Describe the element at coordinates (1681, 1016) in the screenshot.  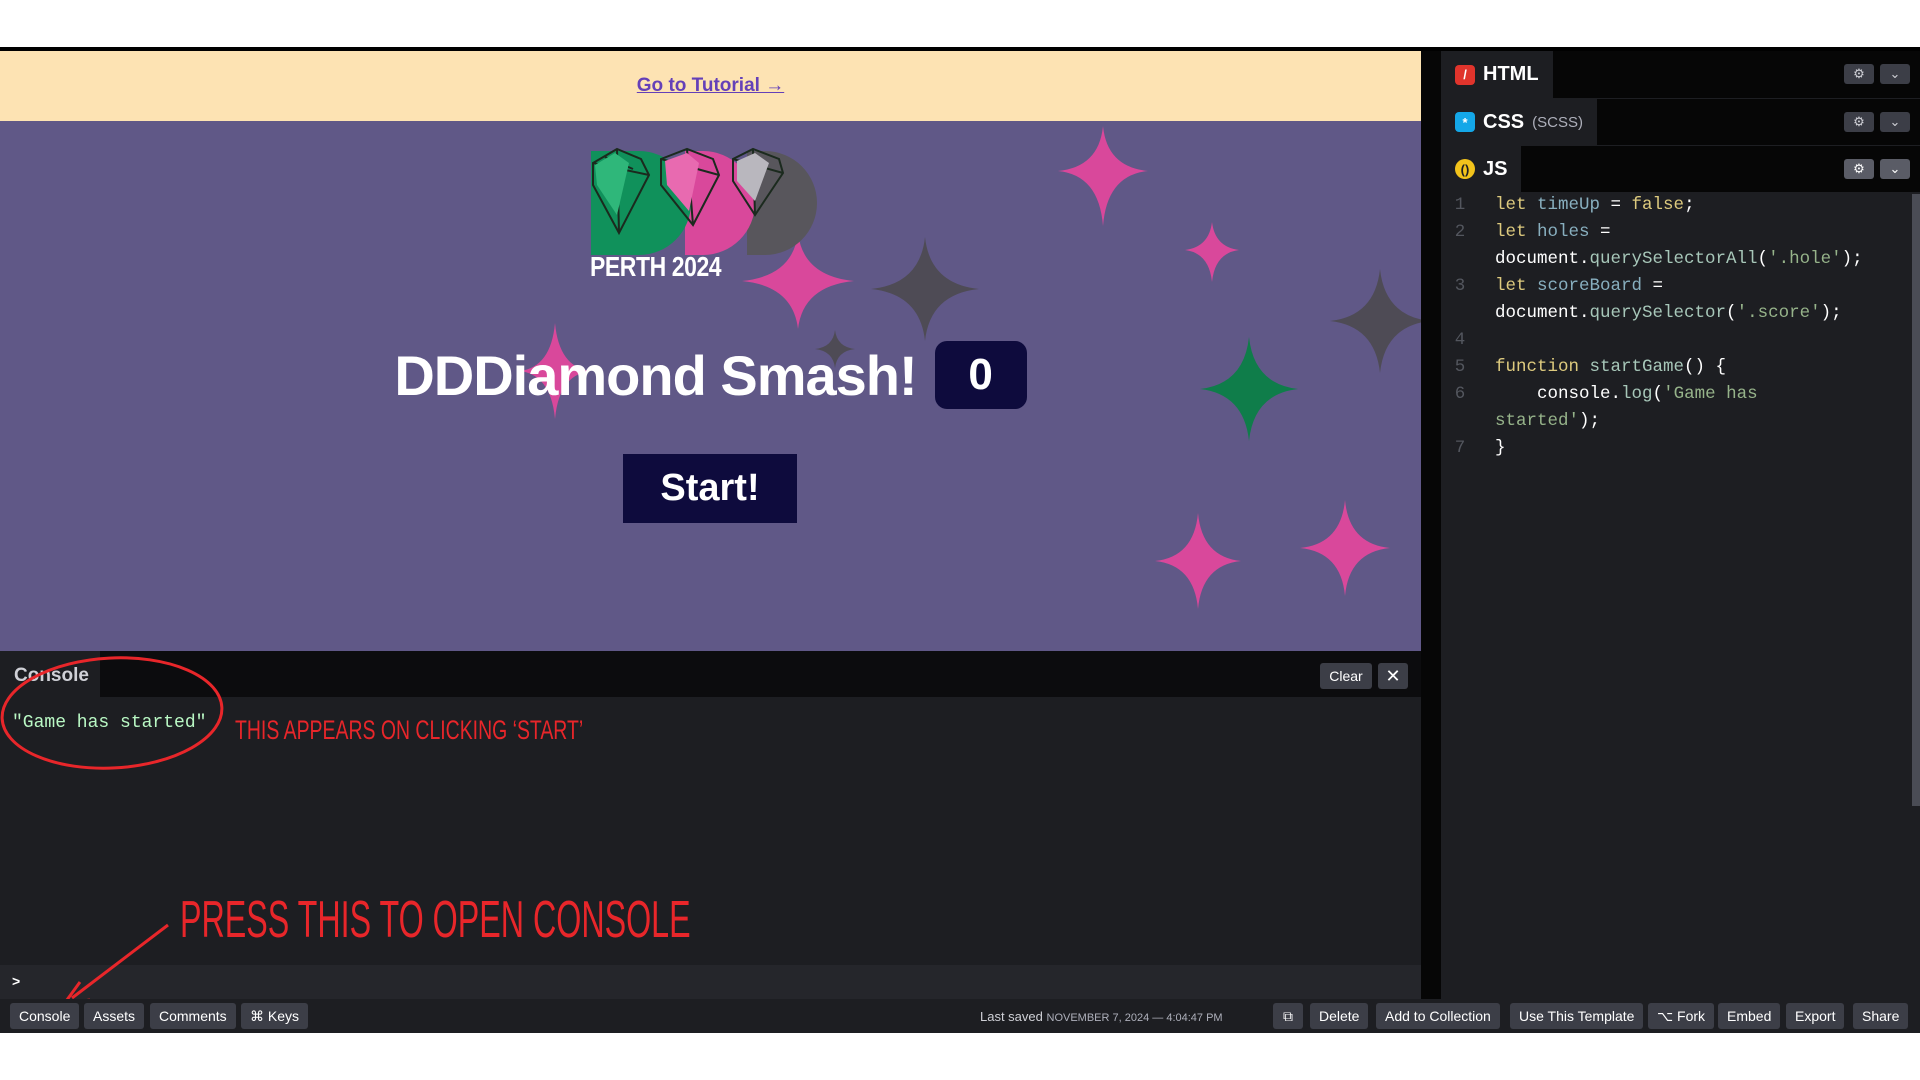
I see `fork-button: ⌥ Fork` at that location.